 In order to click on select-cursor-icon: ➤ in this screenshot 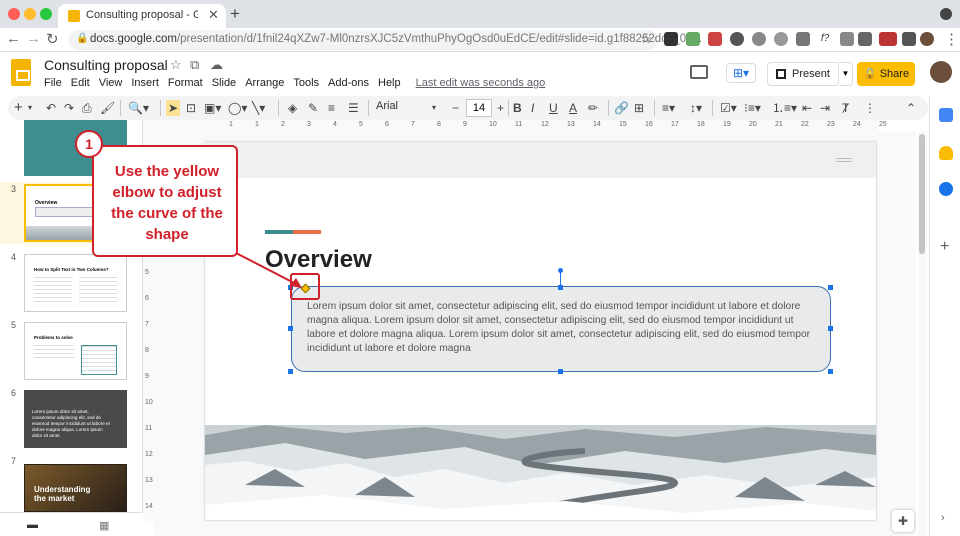, I will do `click(173, 108)`.